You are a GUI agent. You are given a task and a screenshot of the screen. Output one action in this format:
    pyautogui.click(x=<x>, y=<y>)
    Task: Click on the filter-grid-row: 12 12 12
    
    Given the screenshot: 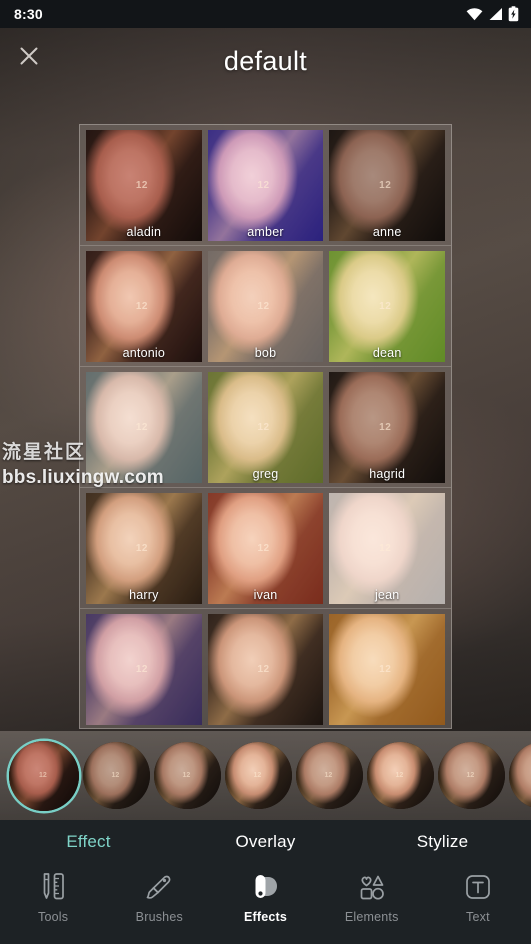 What is the action you would take?
    pyautogui.click(x=265, y=668)
    